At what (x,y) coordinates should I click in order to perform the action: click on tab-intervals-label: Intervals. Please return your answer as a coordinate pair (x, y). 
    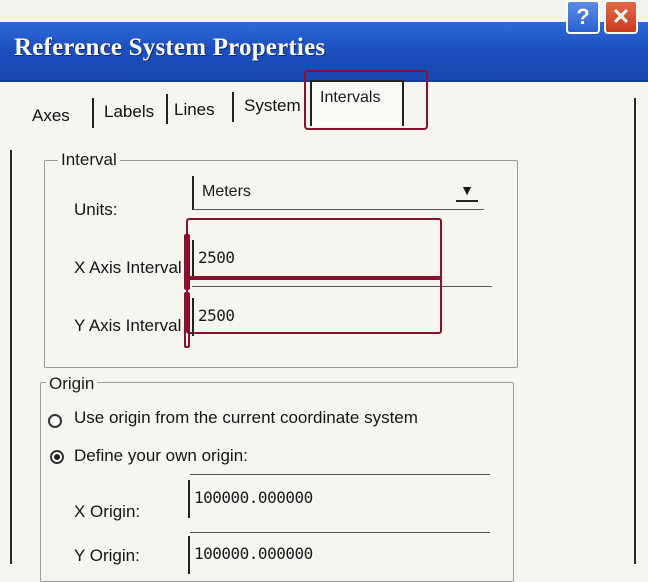
    Looking at the image, I should click on (350, 97).